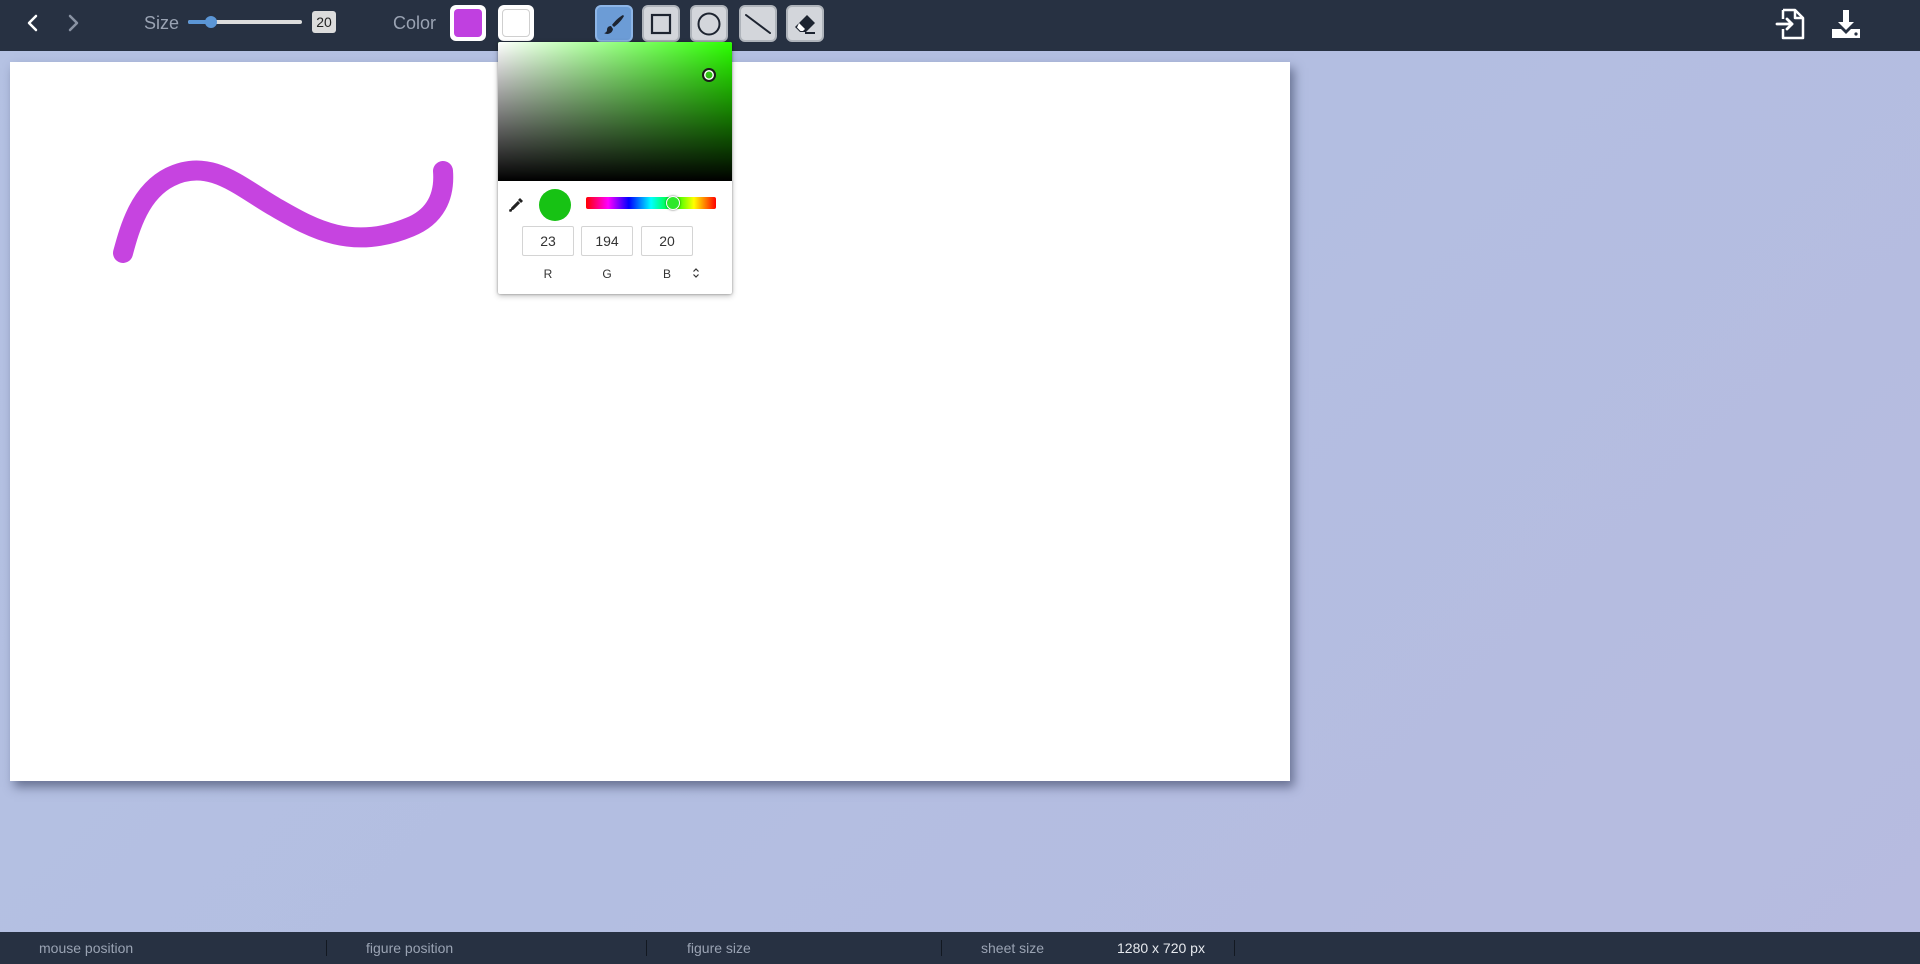 Image resolution: width=1920 pixels, height=964 pixels. I want to click on eyedropper-button, so click(517, 204).